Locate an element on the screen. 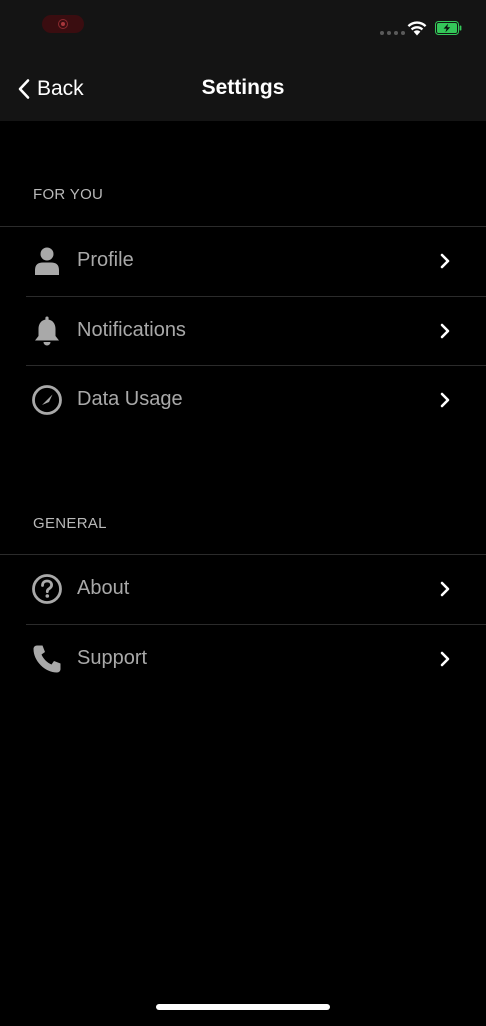 Image resolution: width=486 pixels, height=1026 pixels. settings-row-label: Support is located at coordinates (112, 658).